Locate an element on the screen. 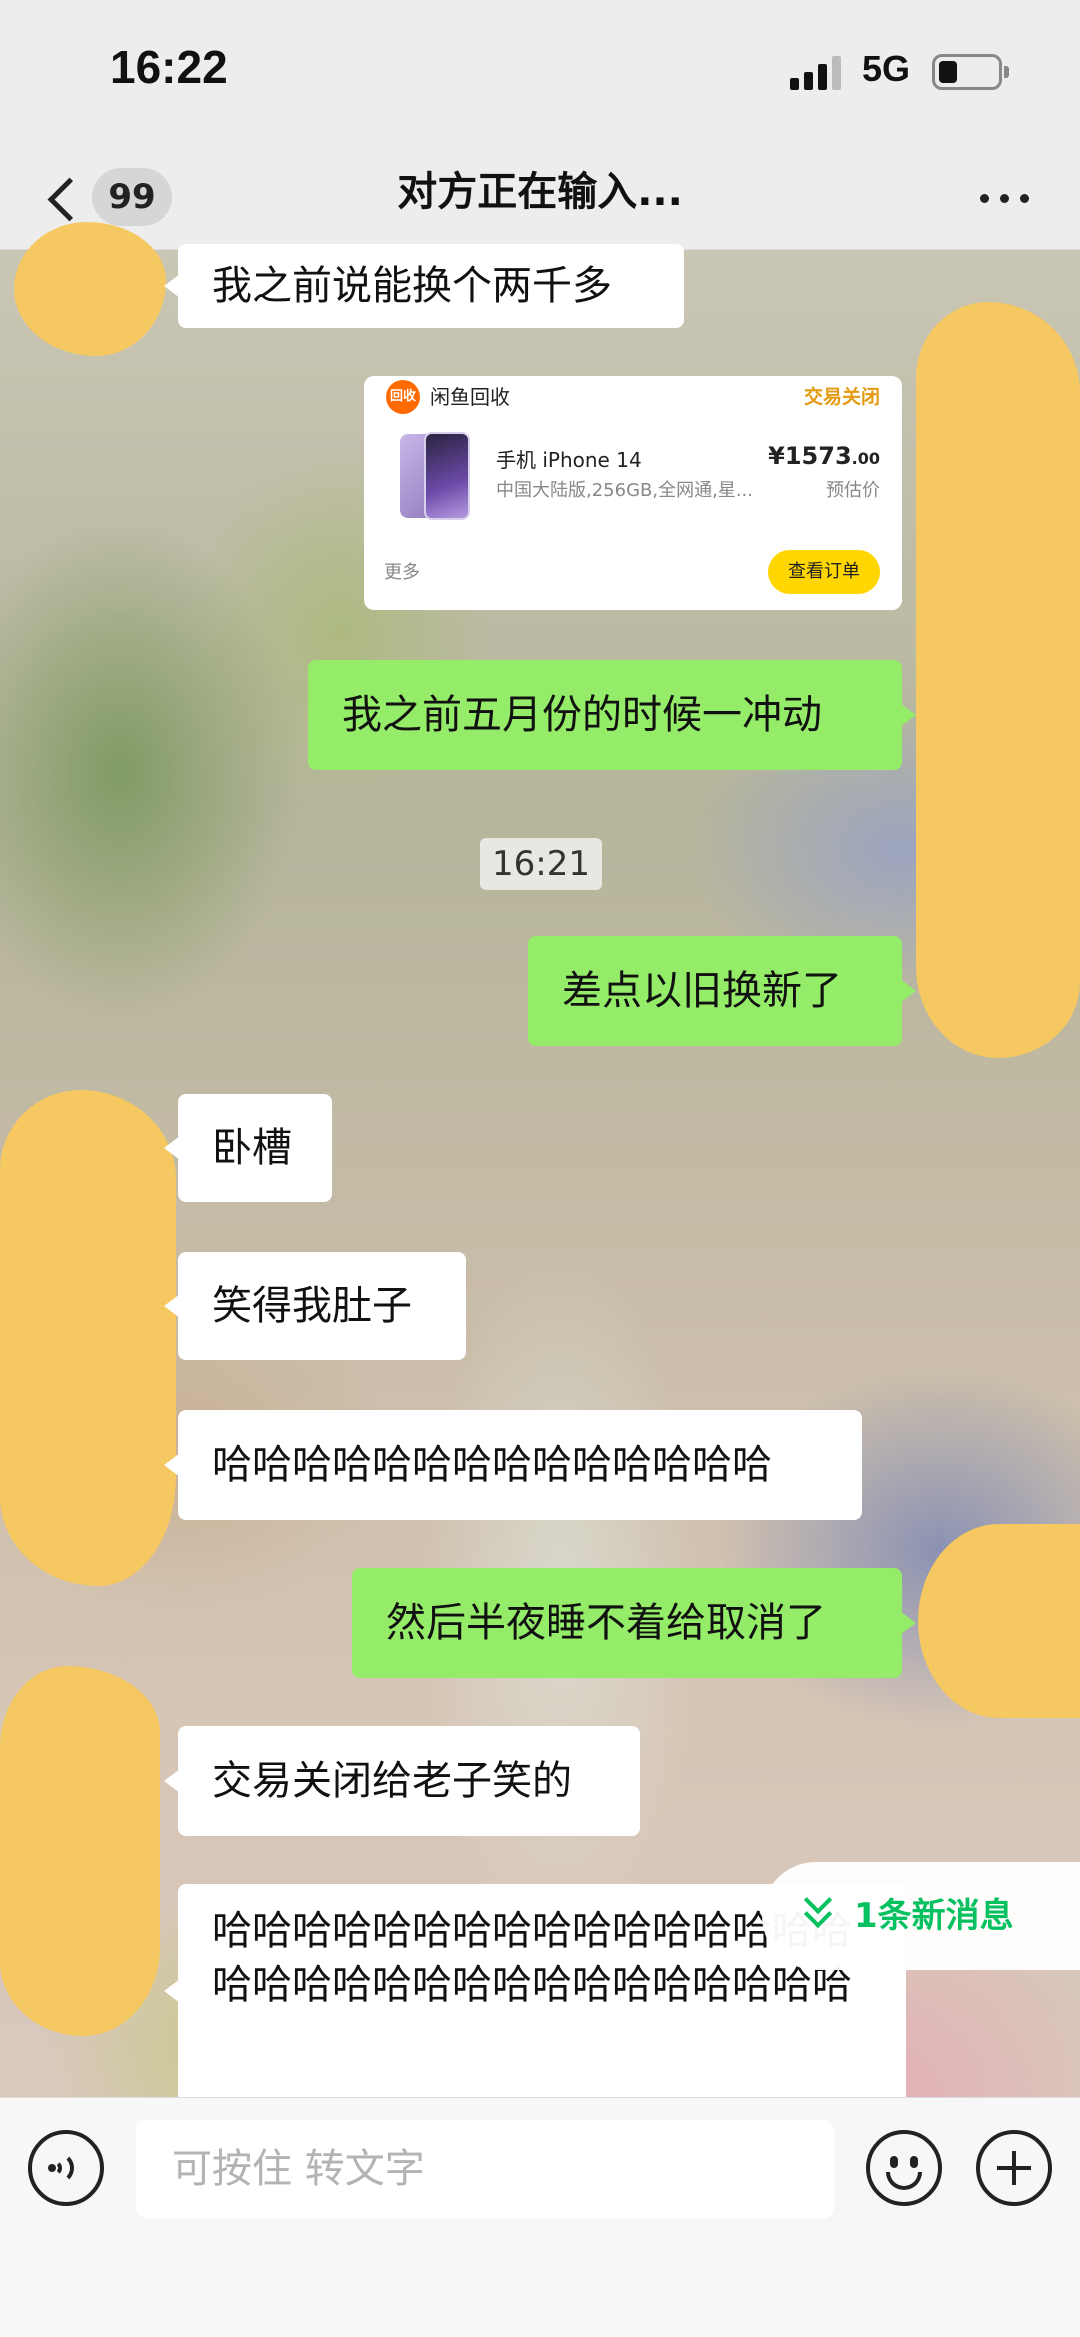  card-status: 交易关闭 is located at coordinates (841, 397).